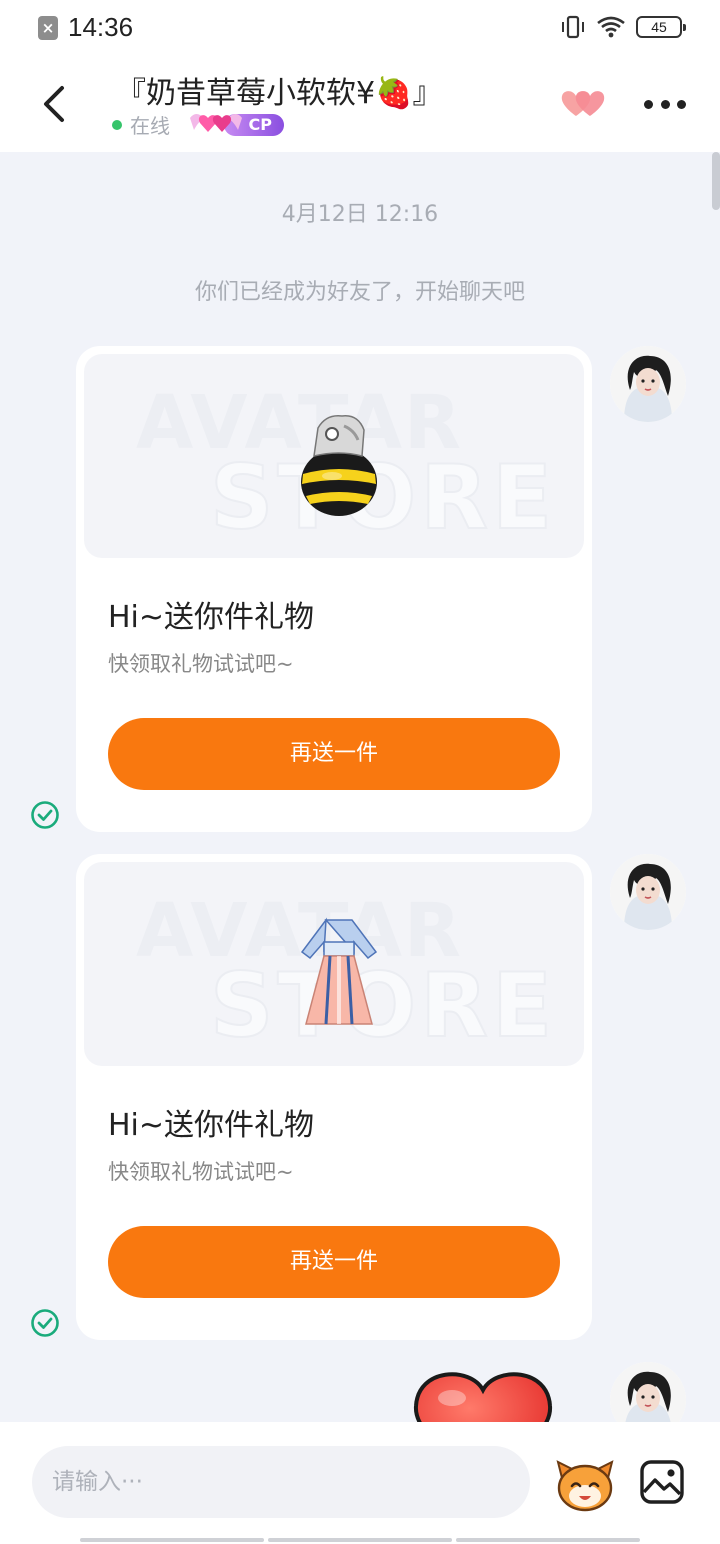 This screenshot has width=720, height=1544. I want to click on message-timestamp: 4月12日 12:16, so click(360, 214).